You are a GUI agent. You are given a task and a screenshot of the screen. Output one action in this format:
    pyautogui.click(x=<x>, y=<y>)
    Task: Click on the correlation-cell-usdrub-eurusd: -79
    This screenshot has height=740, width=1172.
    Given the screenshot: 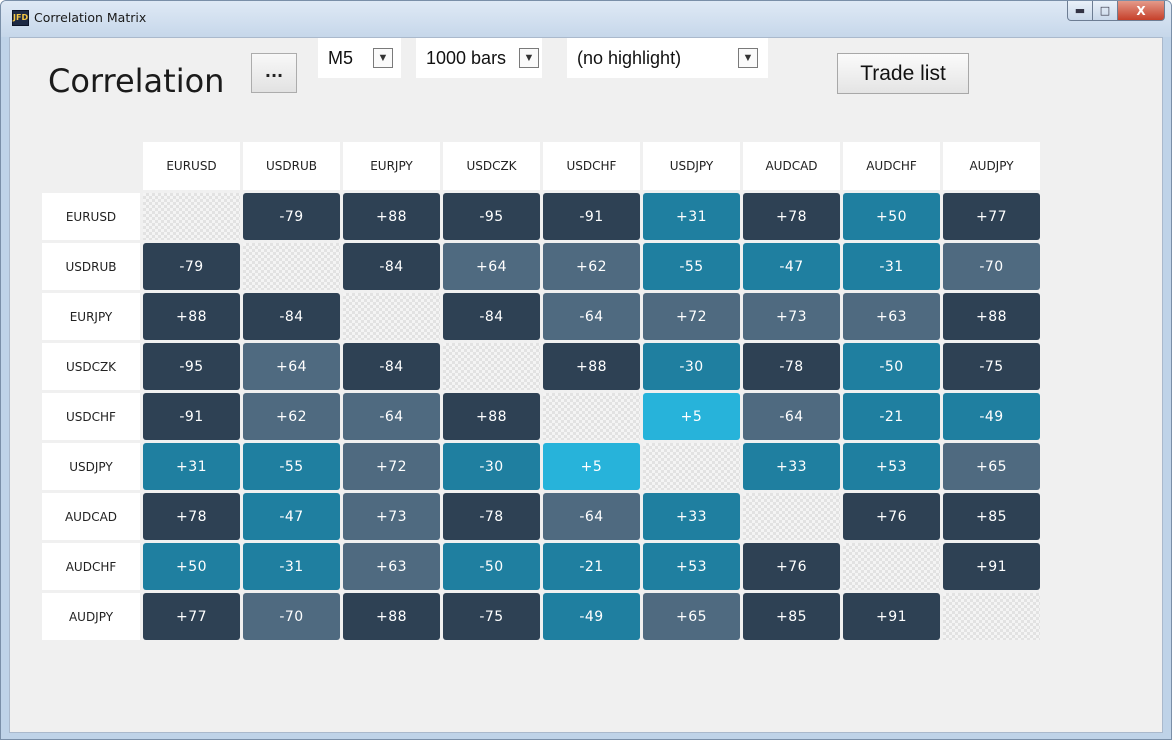 What is the action you would take?
    pyautogui.click(x=191, y=266)
    